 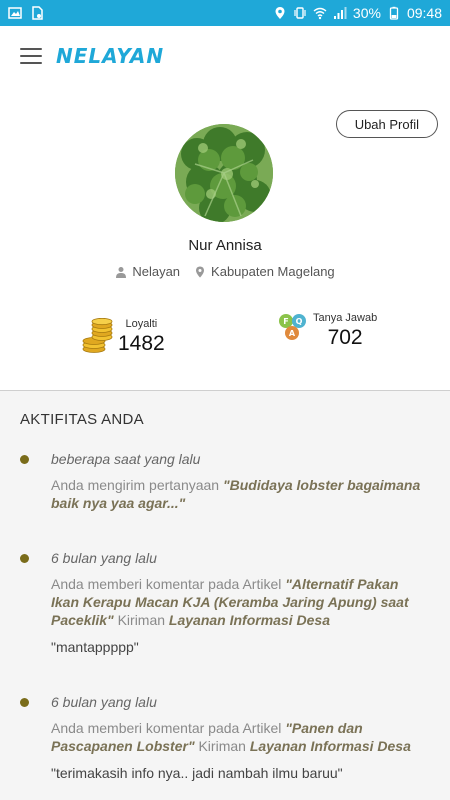 What do you see at coordinates (320, 13) in the screenshot?
I see `wifi-icon` at bounding box center [320, 13].